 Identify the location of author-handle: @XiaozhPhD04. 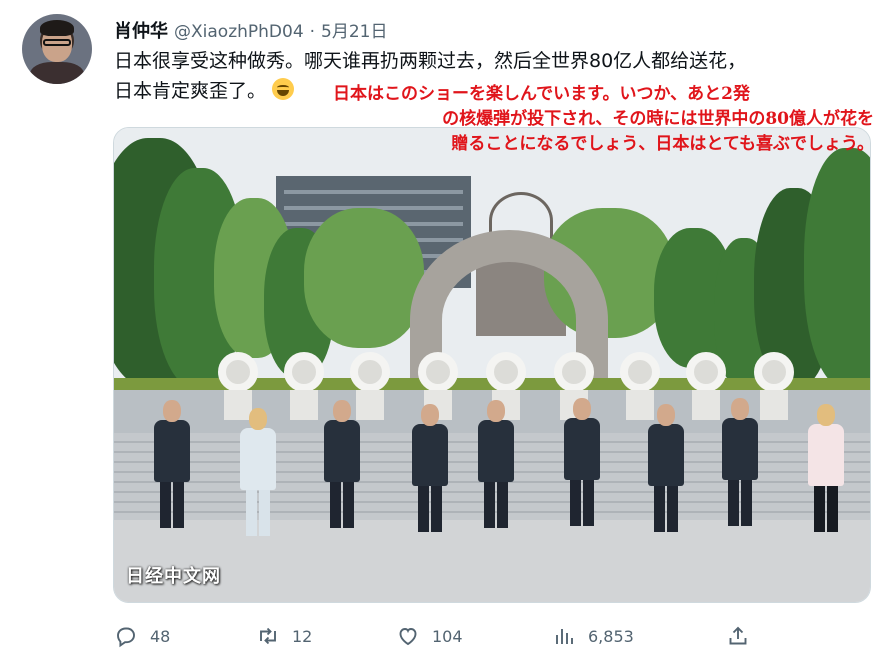
(239, 32).